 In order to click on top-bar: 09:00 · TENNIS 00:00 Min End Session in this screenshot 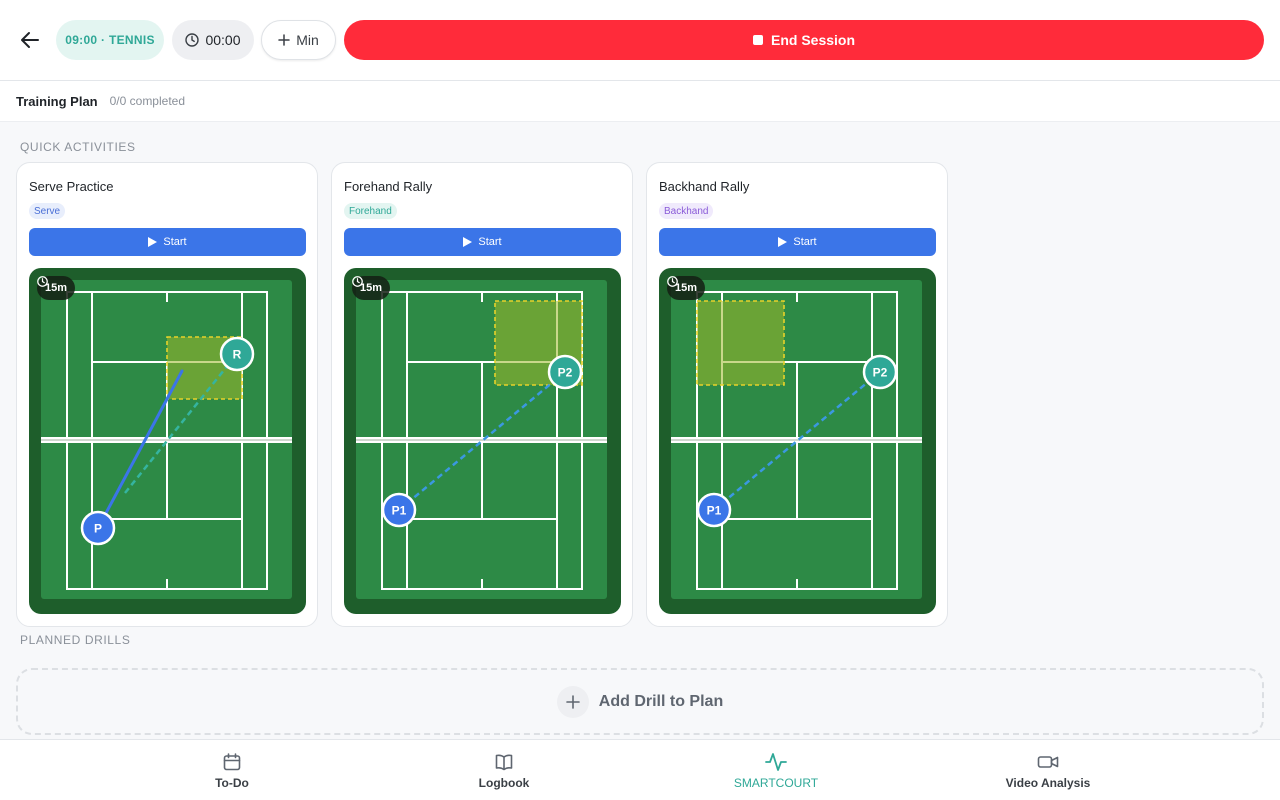, I will do `click(640, 40)`.